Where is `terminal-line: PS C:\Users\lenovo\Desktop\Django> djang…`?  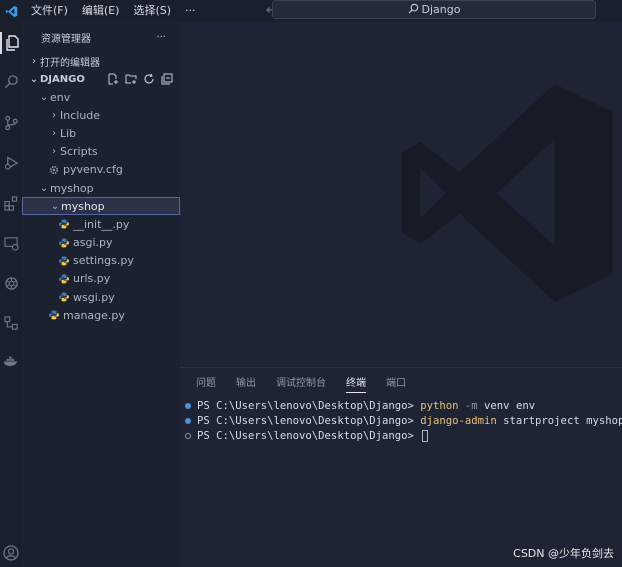 terminal-line: PS C:\Users\lenovo\Desktop\Django> djang… is located at coordinates (403, 420).